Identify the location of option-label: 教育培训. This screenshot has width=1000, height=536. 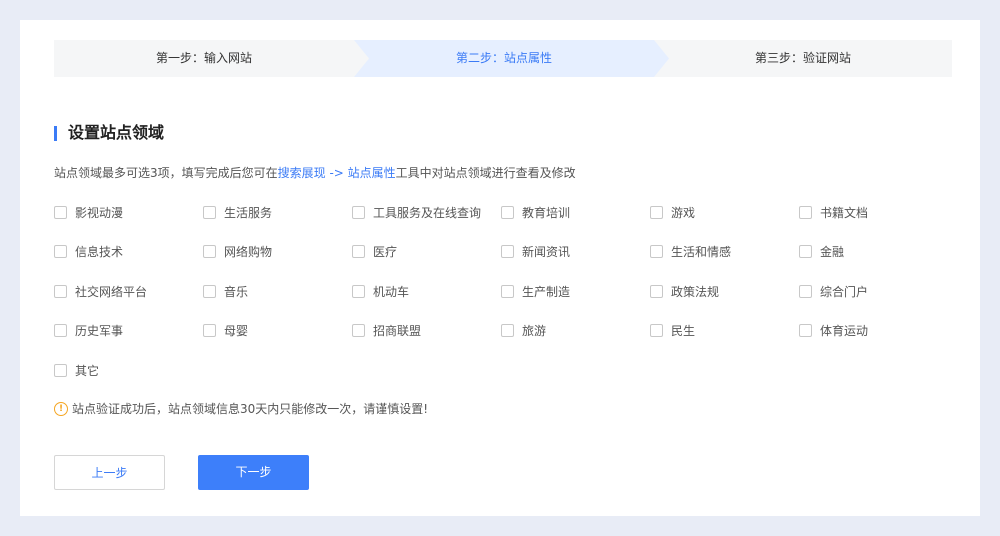
(546, 213).